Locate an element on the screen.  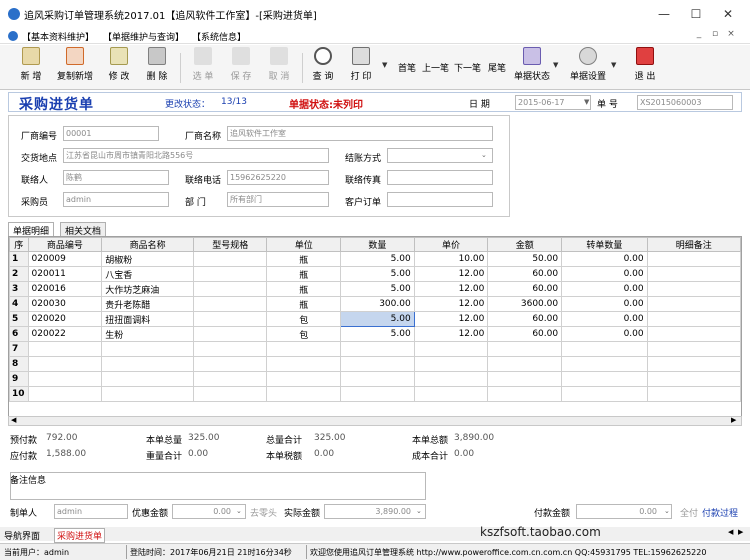
cell-unit: 瓶 is located at coordinates (303, 304).